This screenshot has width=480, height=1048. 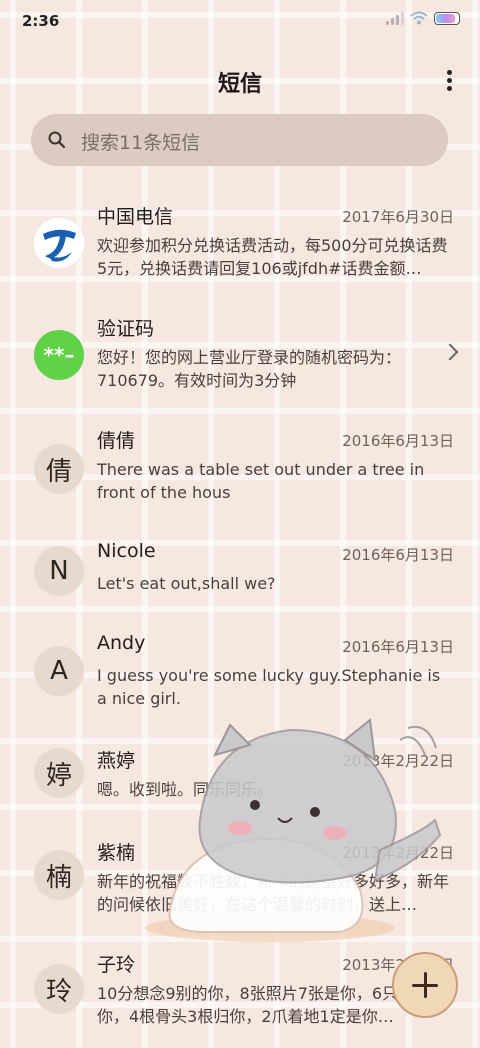 I want to click on conversation-name: 燕婷, so click(x=116, y=761).